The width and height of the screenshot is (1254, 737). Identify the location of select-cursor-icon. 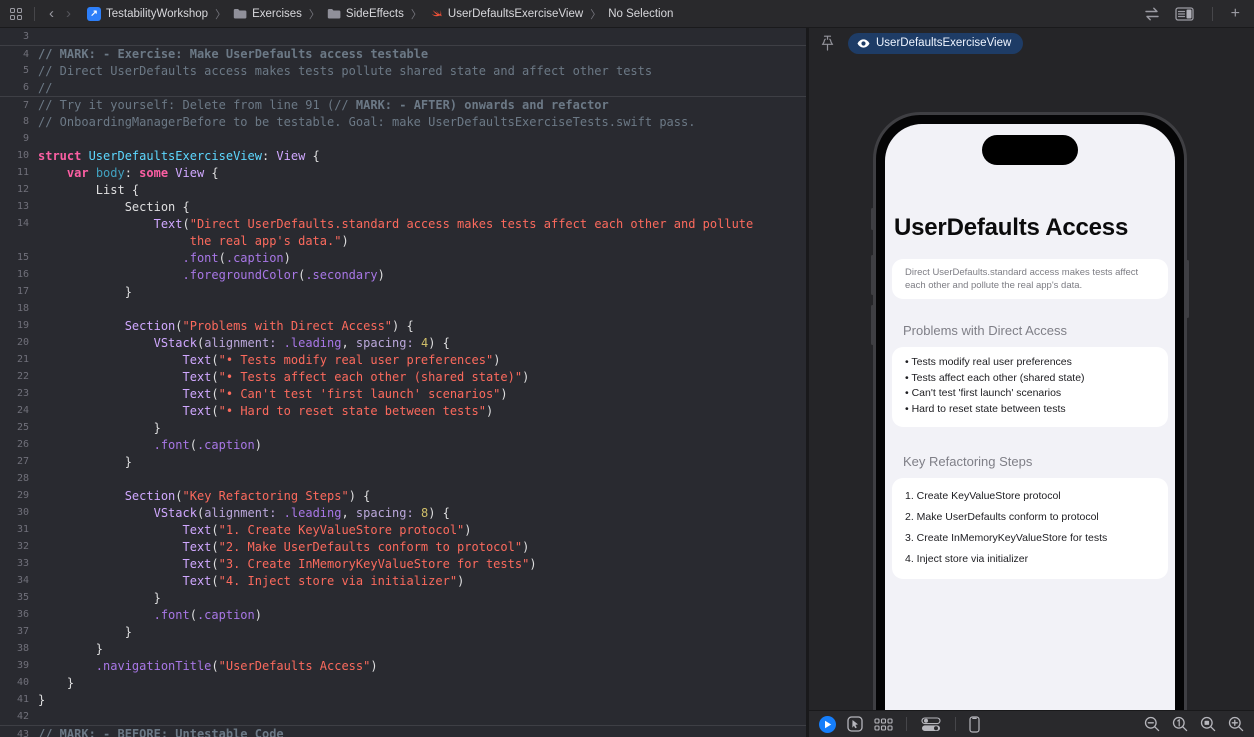
(855, 724).